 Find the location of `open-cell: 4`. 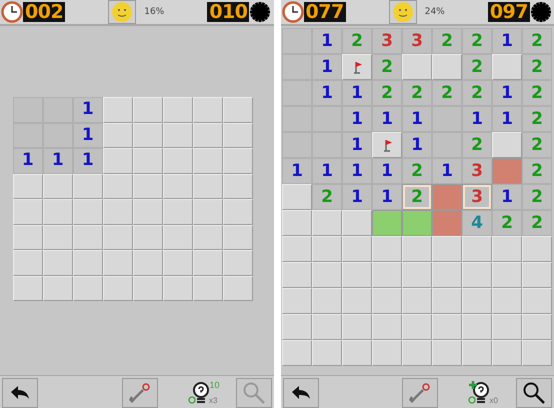

open-cell: 4 is located at coordinates (477, 223).